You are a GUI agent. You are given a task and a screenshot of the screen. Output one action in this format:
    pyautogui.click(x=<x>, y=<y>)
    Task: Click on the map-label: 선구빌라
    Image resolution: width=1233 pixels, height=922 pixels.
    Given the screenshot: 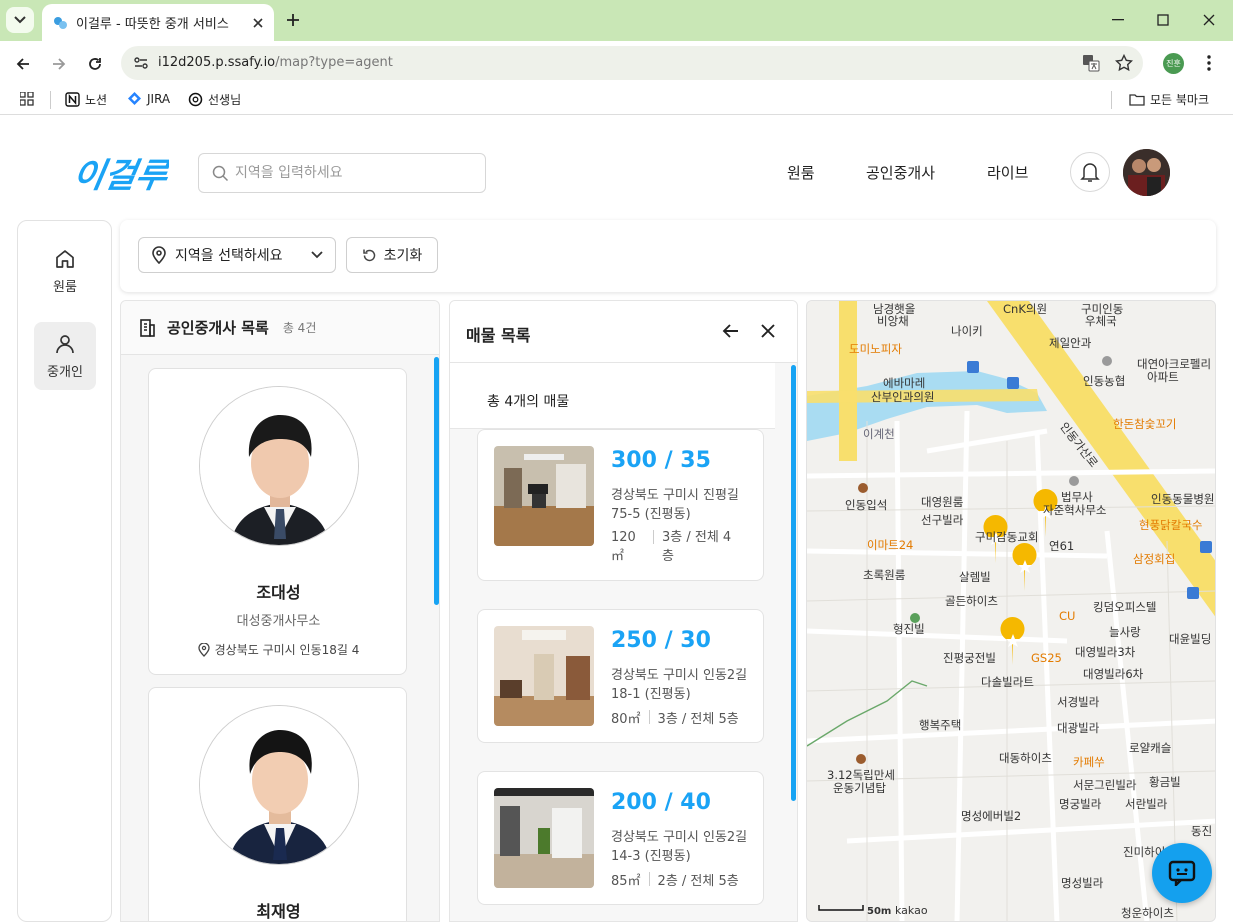 What is the action you would take?
    pyautogui.click(x=942, y=520)
    